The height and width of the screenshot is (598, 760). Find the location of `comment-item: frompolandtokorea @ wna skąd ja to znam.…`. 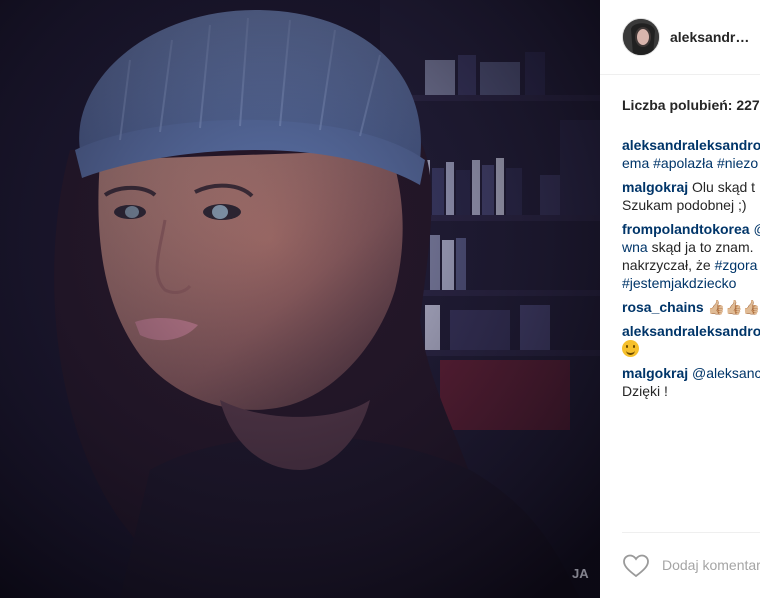

comment-item: frompolandtokorea @ wna skąd ja to znam.… is located at coordinates (691, 256).